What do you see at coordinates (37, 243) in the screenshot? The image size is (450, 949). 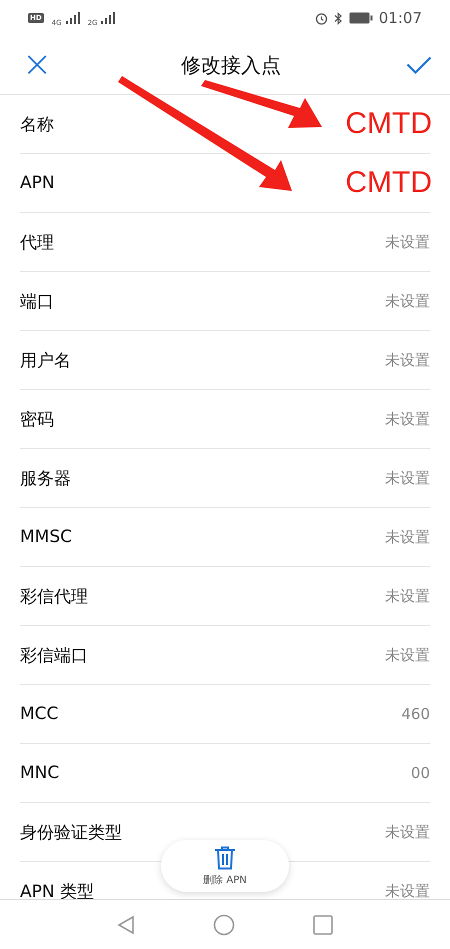 I see `row-label: 代理` at bounding box center [37, 243].